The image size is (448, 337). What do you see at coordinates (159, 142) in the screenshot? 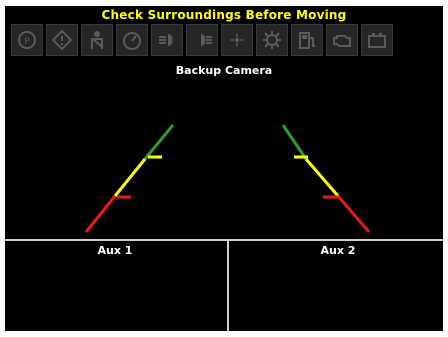
I see `left-guide-green` at bounding box center [159, 142].